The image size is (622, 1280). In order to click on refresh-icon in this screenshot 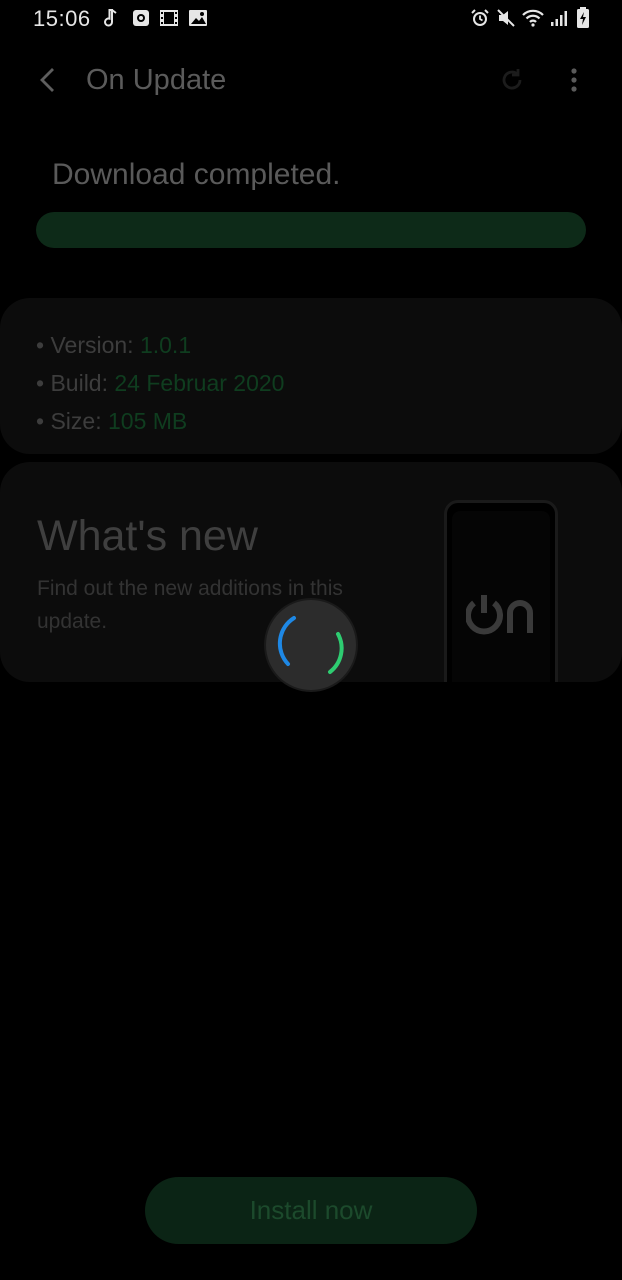, I will do `click(512, 79)`.